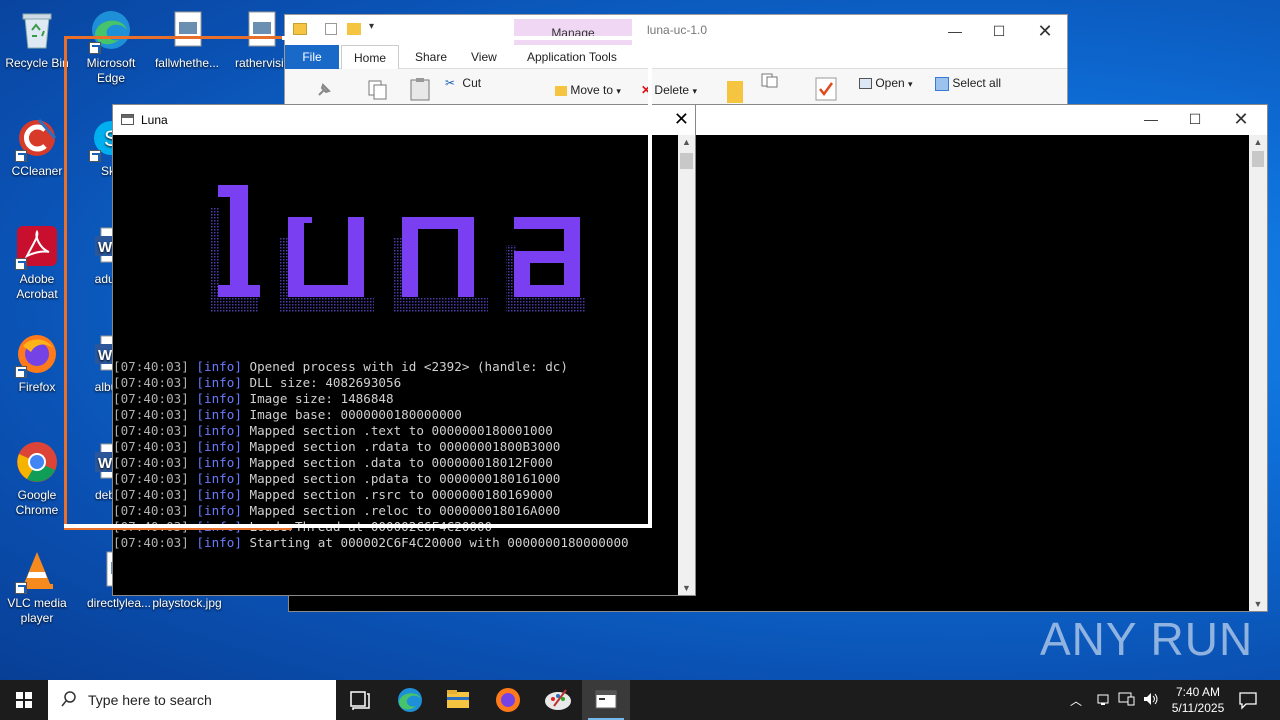 The width and height of the screenshot is (1280, 720). I want to click on tray-volume-icon, so click(1151, 705).